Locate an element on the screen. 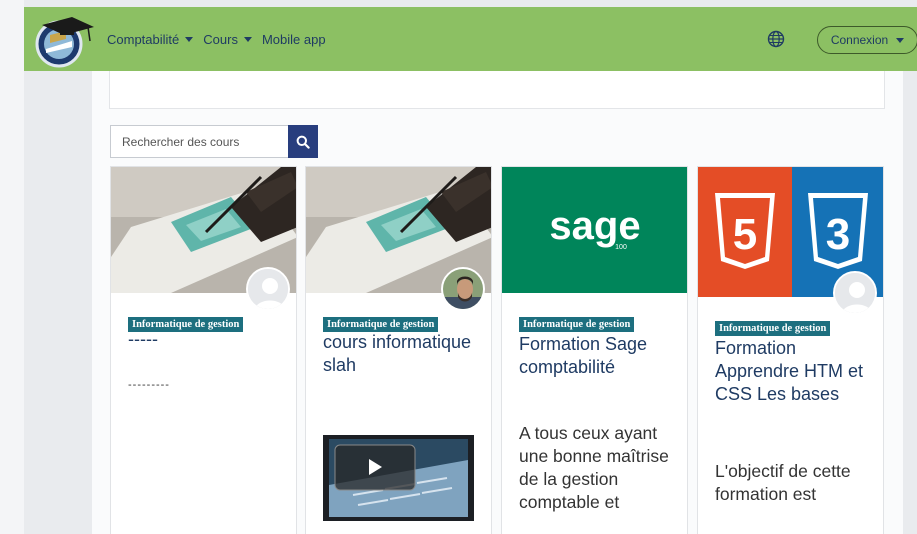 The width and height of the screenshot is (917, 534). sage-logo-image: sage 100 is located at coordinates (594, 230).